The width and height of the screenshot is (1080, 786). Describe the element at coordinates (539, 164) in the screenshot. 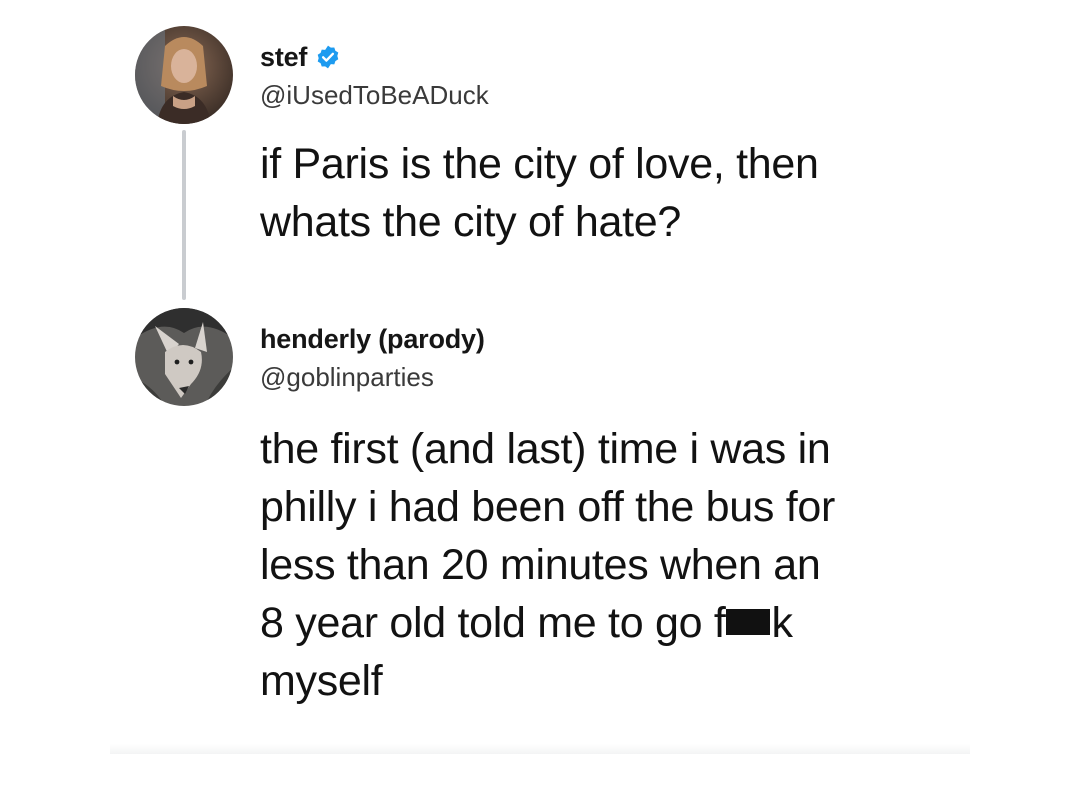

I see `tweet-text-line: if Paris is the city of love, then` at that location.